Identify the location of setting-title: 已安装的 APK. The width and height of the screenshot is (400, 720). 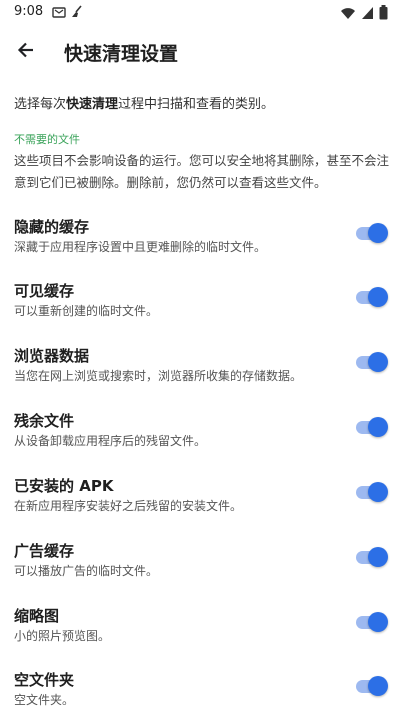
(64, 486).